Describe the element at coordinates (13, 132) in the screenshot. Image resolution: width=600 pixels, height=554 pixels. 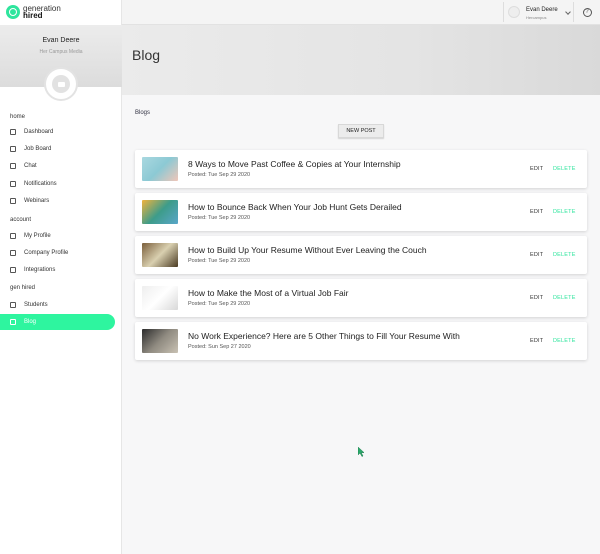
I see `dashboard-icon` at that location.